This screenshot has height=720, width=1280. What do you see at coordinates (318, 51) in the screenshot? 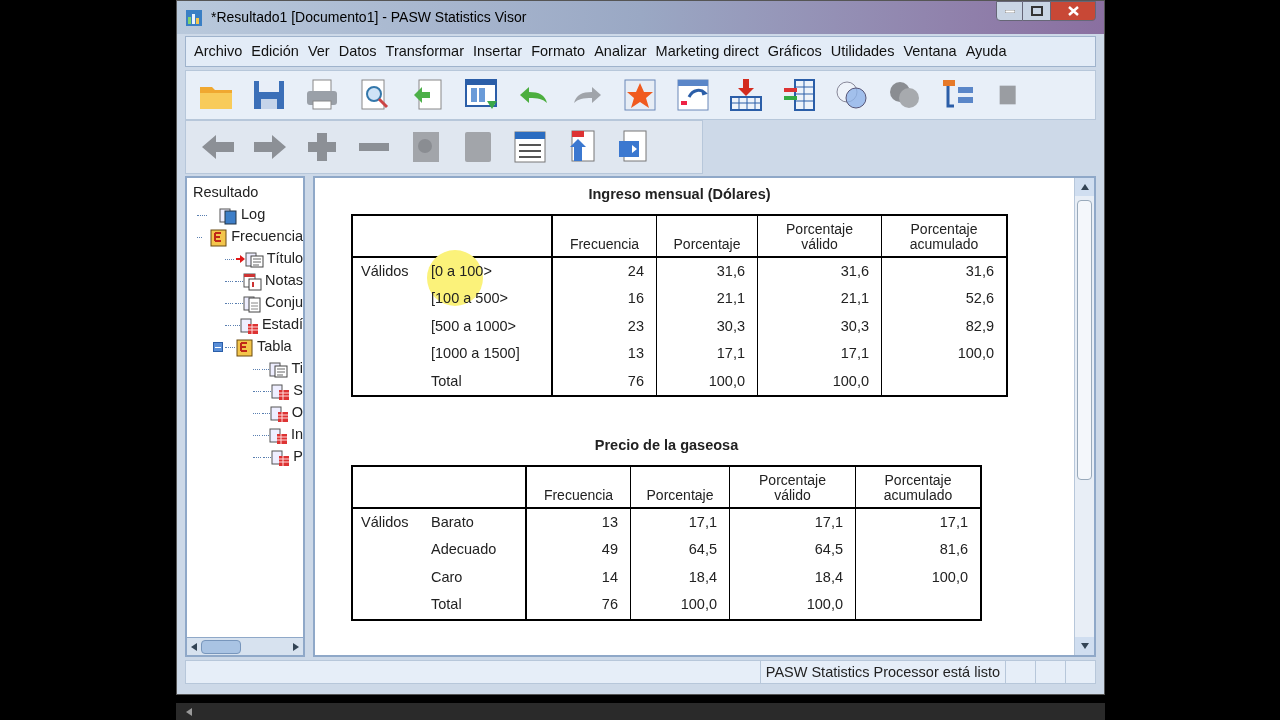
I see `menu-item: Ver` at bounding box center [318, 51].